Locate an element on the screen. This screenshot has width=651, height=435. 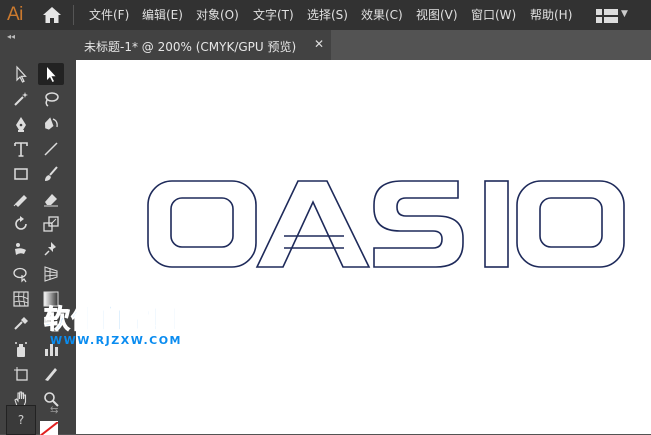
menu-edit: 编辑(E) is located at coordinates (162, 15).